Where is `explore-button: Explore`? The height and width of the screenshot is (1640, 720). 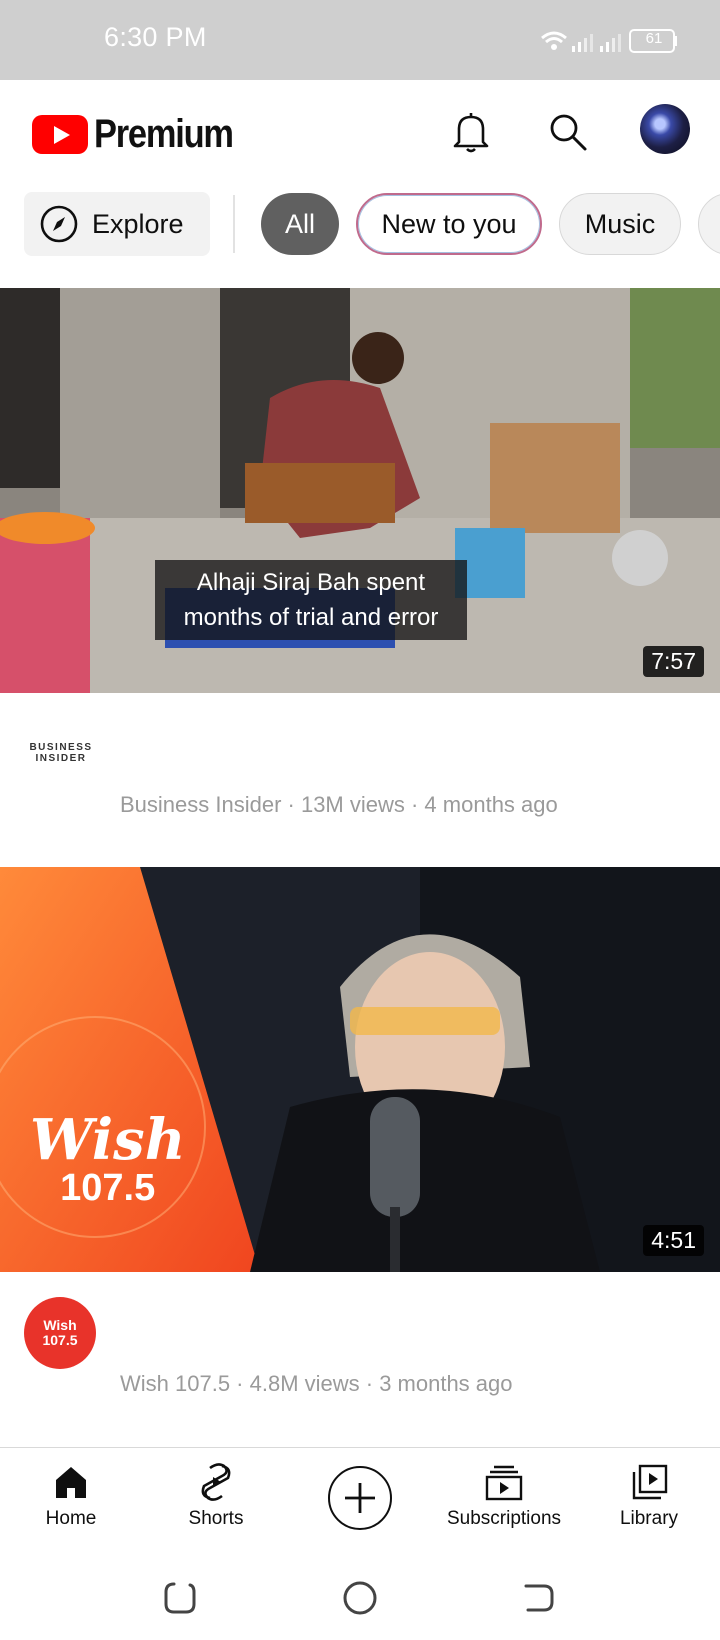 explore-button: Explore is located at coordinates (117, 224).